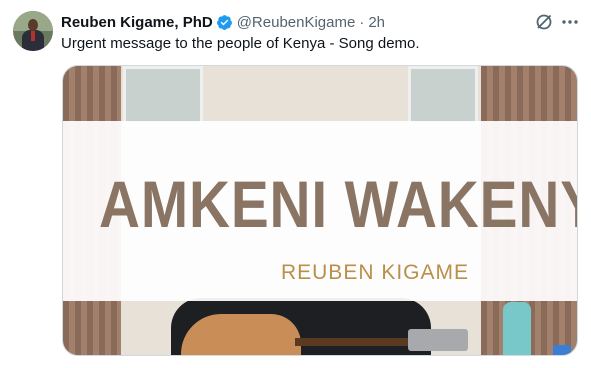 Image resolution: width=591 pixels, height=368 pixels. I want to click on more-options-icon, so click(570, 22).